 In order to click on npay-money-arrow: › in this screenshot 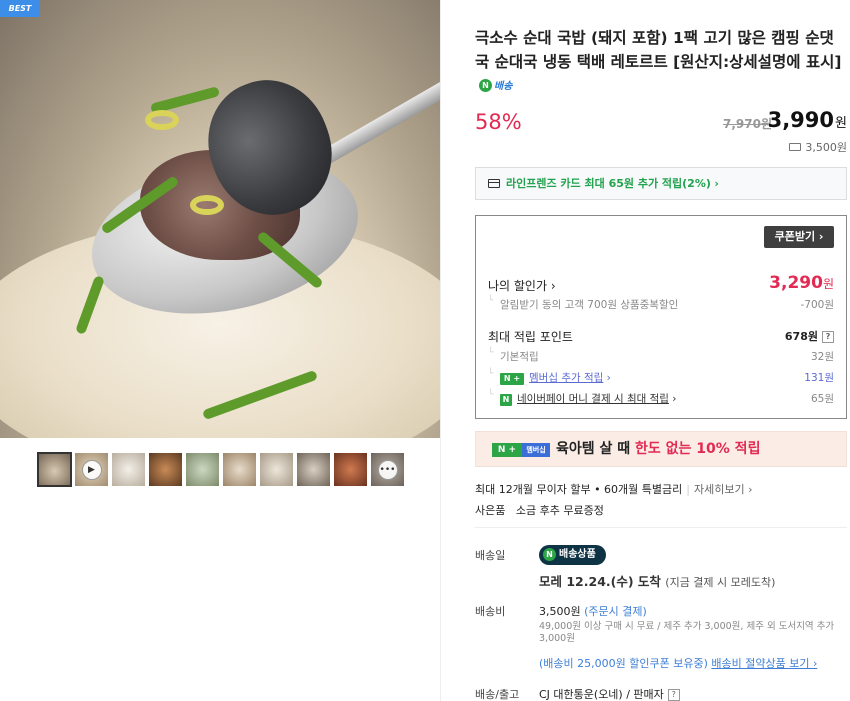, I will do `click(674, 399)`.